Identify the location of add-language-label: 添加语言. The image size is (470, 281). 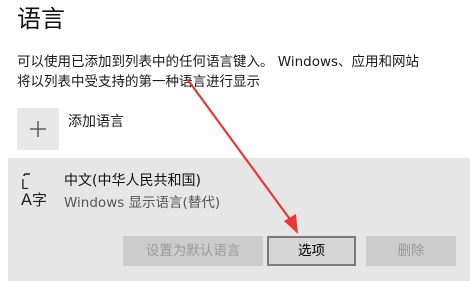
(96, 122).